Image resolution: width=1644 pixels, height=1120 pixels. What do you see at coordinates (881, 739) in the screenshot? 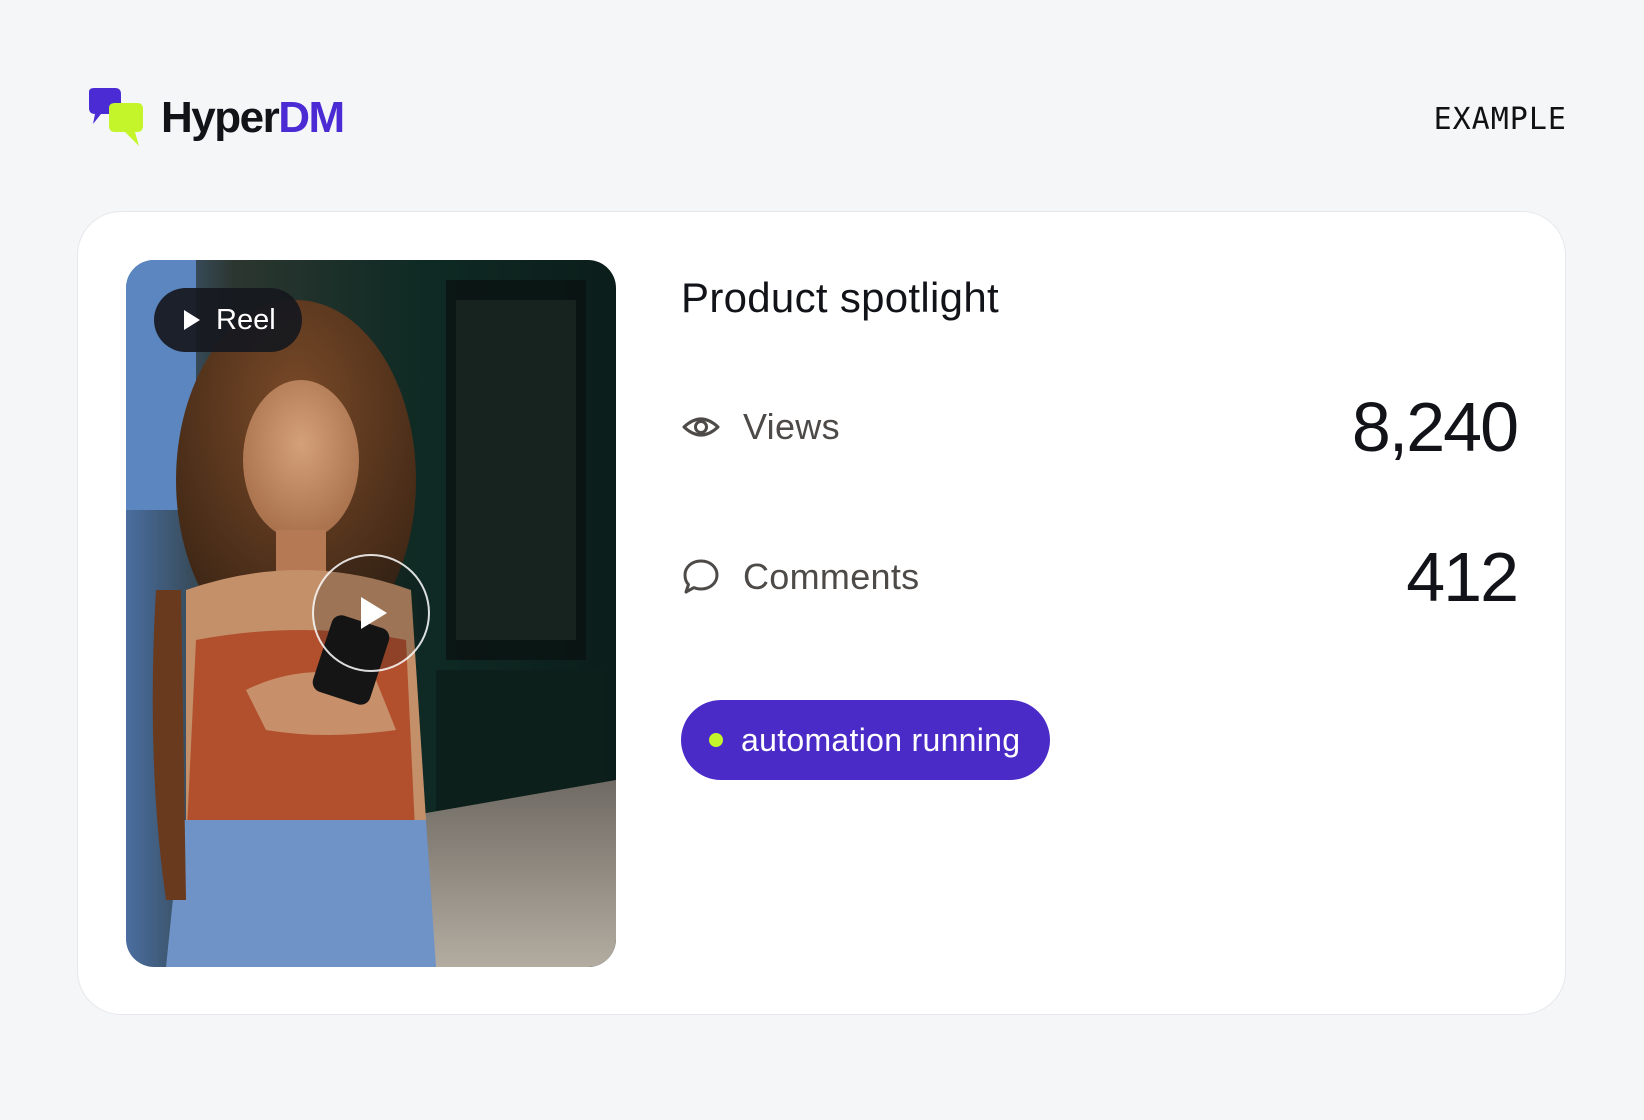
I see `automation-status-label: automation running` at bounding box center [881, 739].